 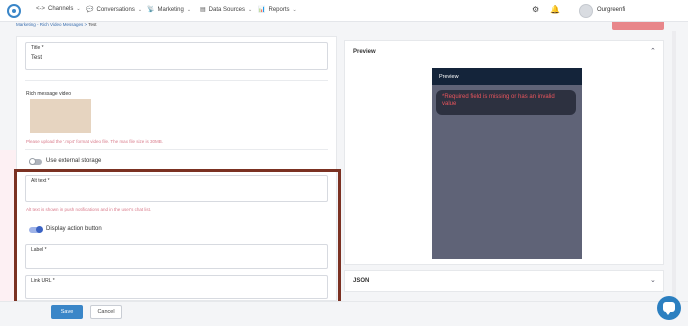 I want to click on breadcrumb-rich-video: Rich Video Messages, so click(x=61, y=24).